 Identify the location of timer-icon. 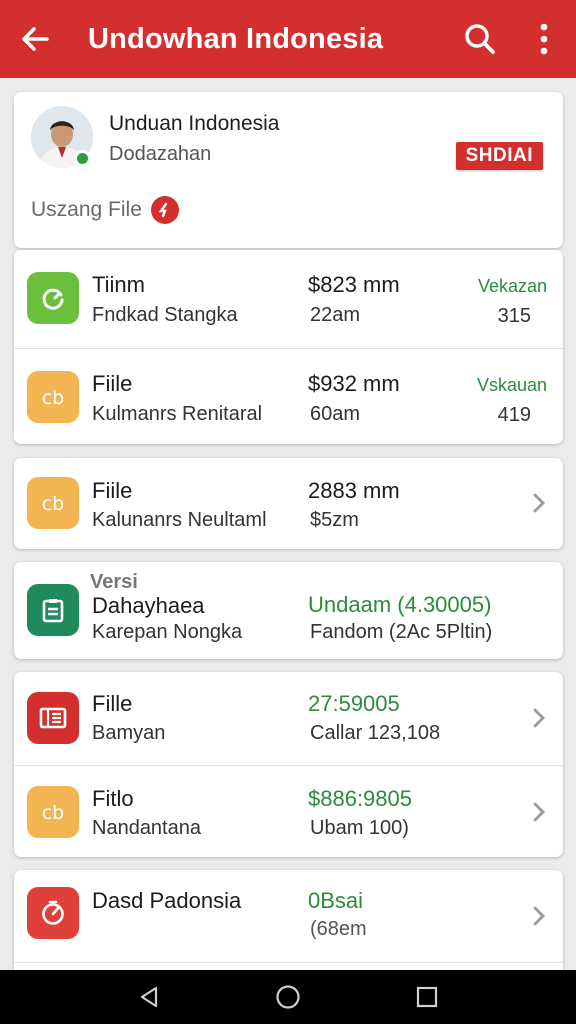
(53, 913).